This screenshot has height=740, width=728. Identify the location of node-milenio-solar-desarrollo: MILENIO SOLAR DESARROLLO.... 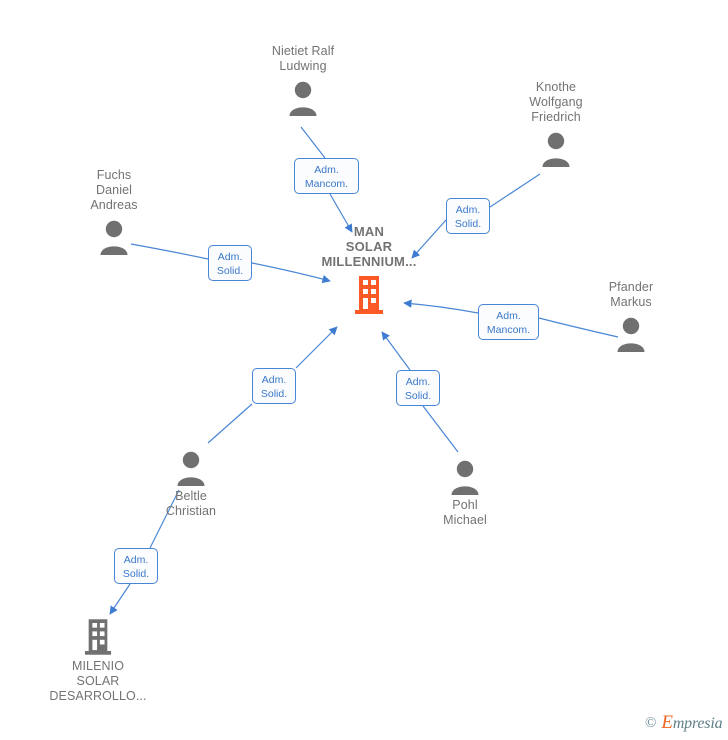
(98, 661).